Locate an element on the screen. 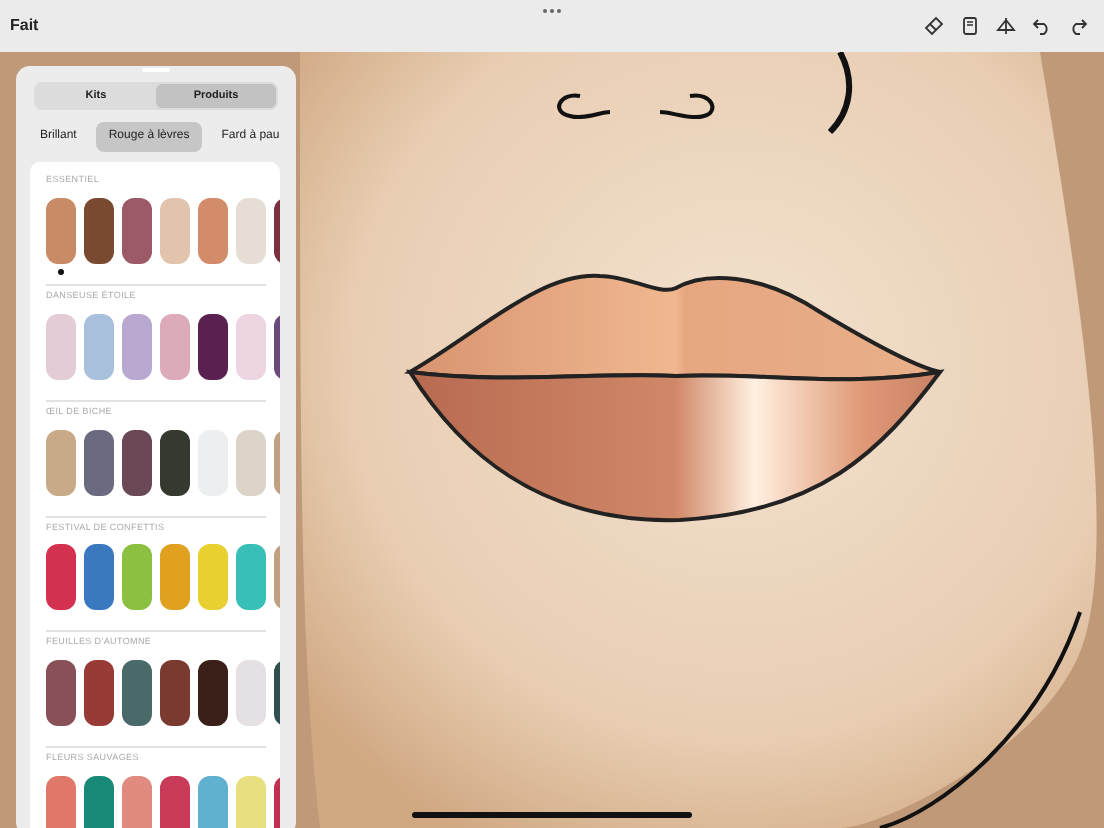 This screenshot has height=828, width=1104. color-swatch is located at coordinates (61, 237).